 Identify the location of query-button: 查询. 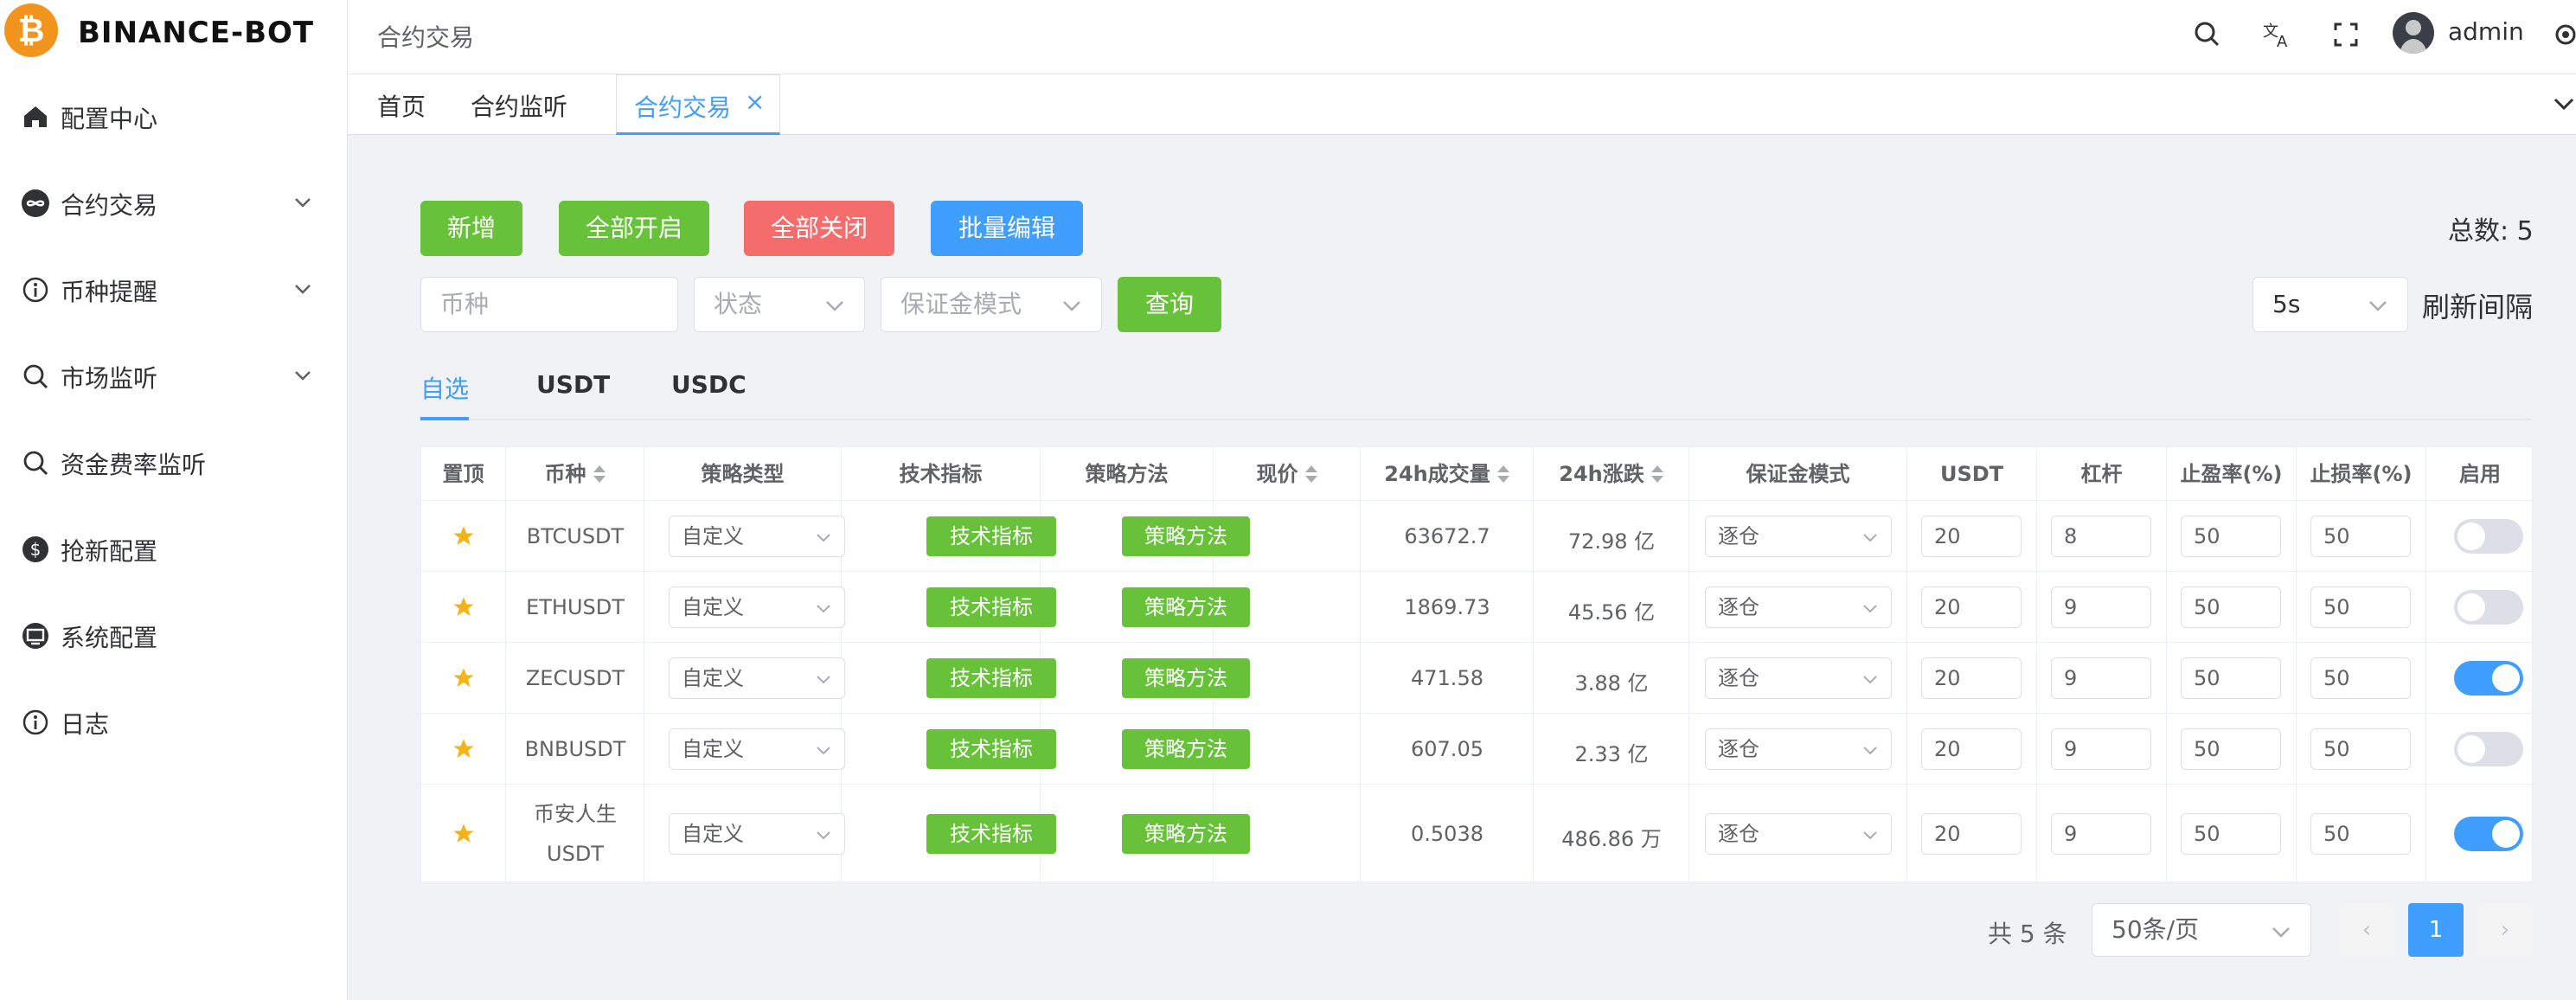
(1169, 304).